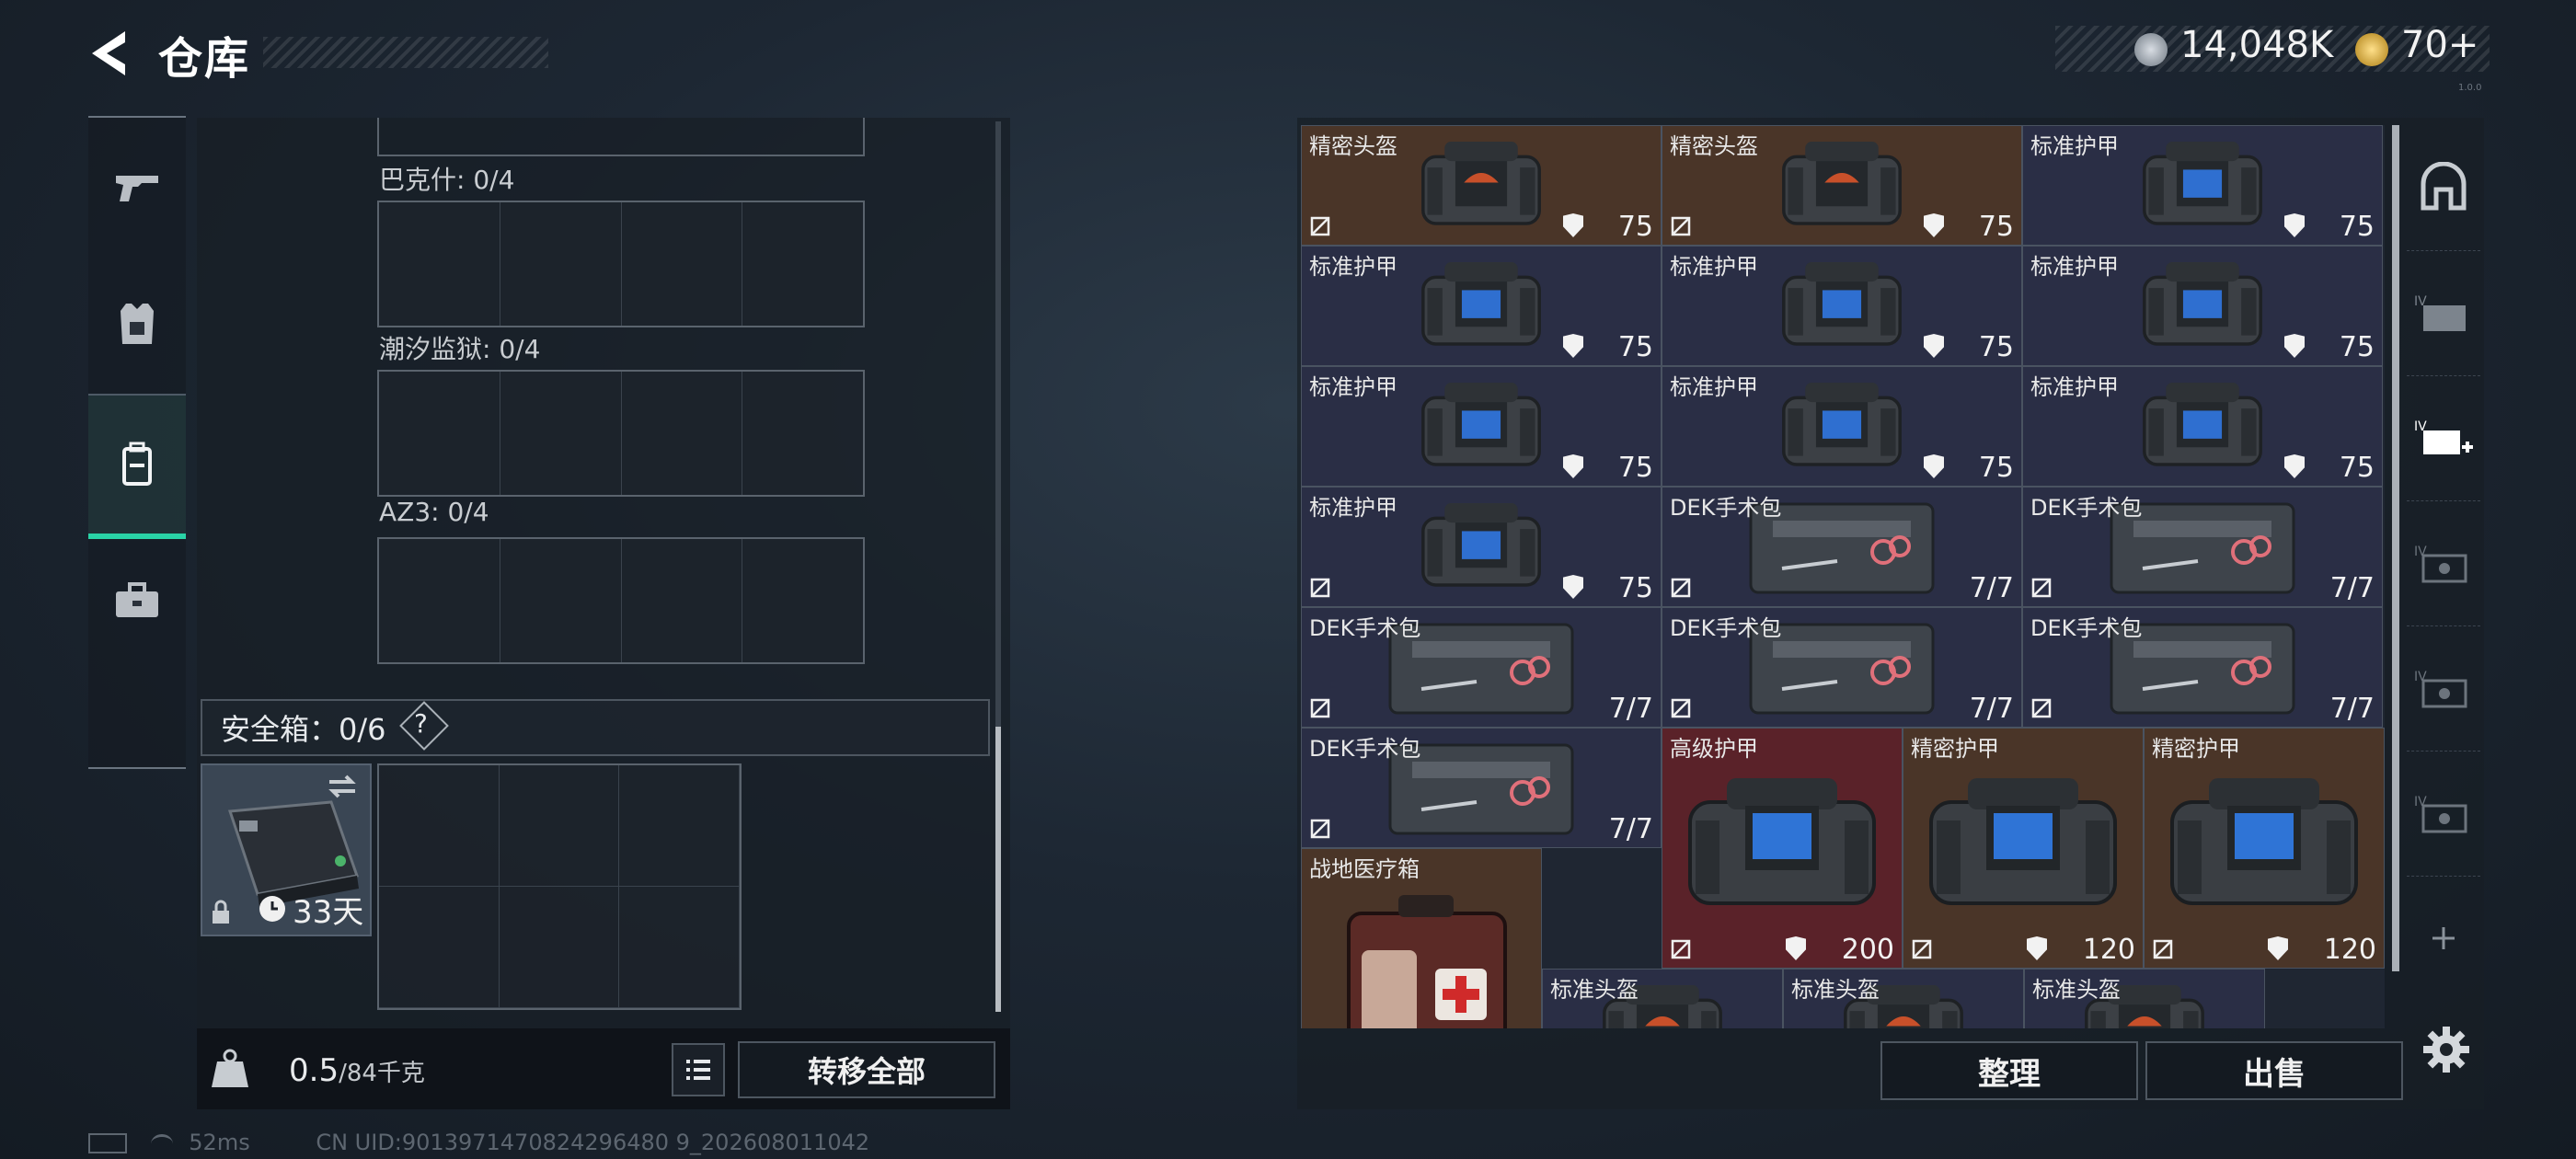 The width and height of the screenshot is (2576, 1159). Describe the element at coordinates (447, 180) in the screenshot. I see `slot-label-bakshi: 巴克什: 0/4` at that location.